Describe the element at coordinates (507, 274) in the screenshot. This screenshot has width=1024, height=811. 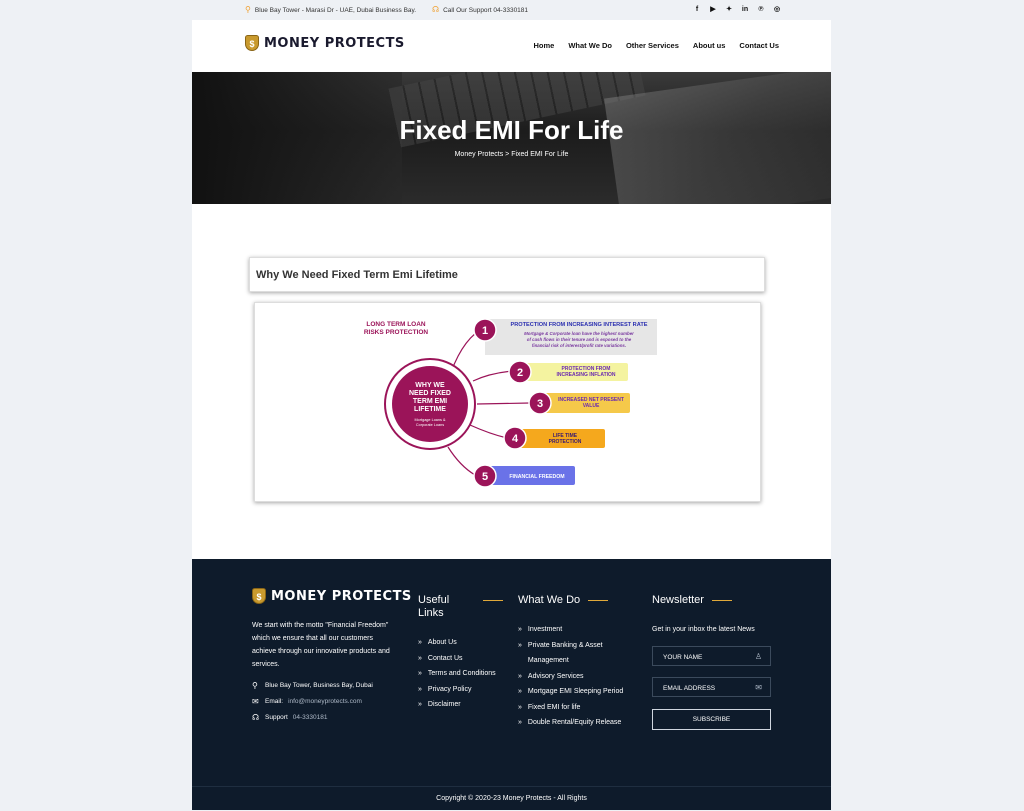
I see `section-heading-box: Why We Need Fixed Term Emi Lifetime` at that location.